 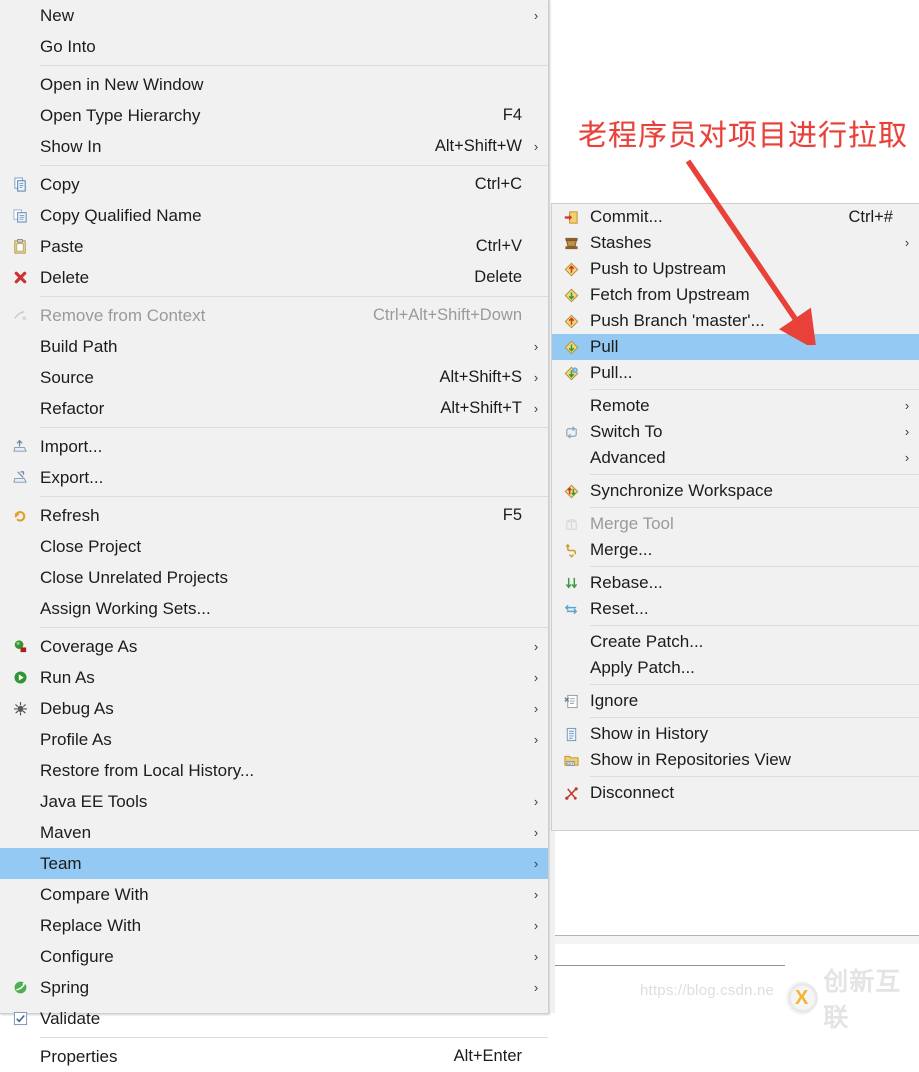 What do you see at coordinates (735, 668) in the screenshot?
I see `menu-item-apply-patch: Apply Patch...›` at bounding box center [735, 668].